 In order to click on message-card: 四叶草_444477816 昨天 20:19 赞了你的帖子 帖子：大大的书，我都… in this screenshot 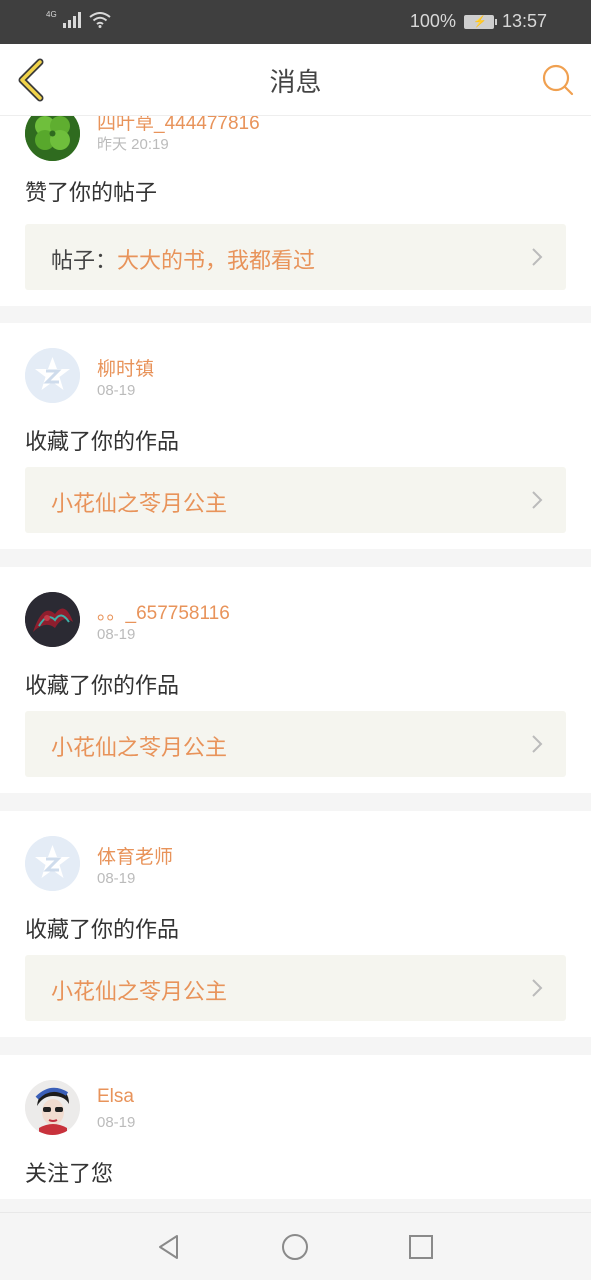, I will do `click(295, 211)`.